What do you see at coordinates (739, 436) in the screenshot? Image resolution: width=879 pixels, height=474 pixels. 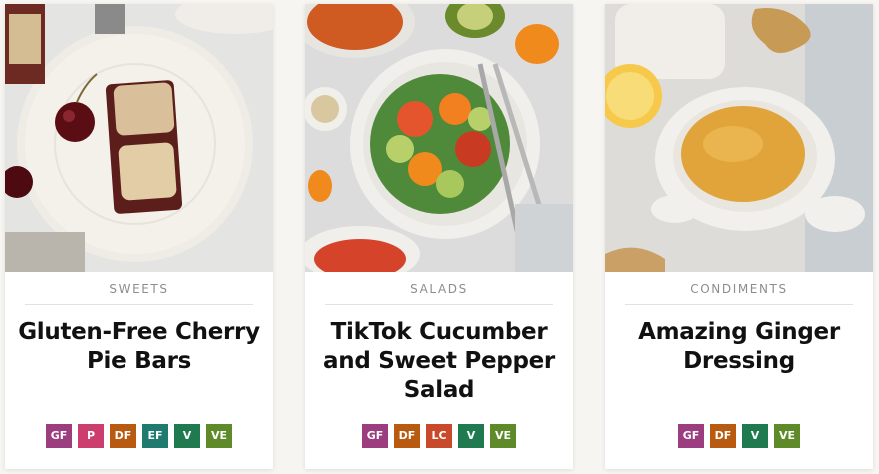 I see `diet-badges: GF DF V VE` at bounding box center [739, 436].